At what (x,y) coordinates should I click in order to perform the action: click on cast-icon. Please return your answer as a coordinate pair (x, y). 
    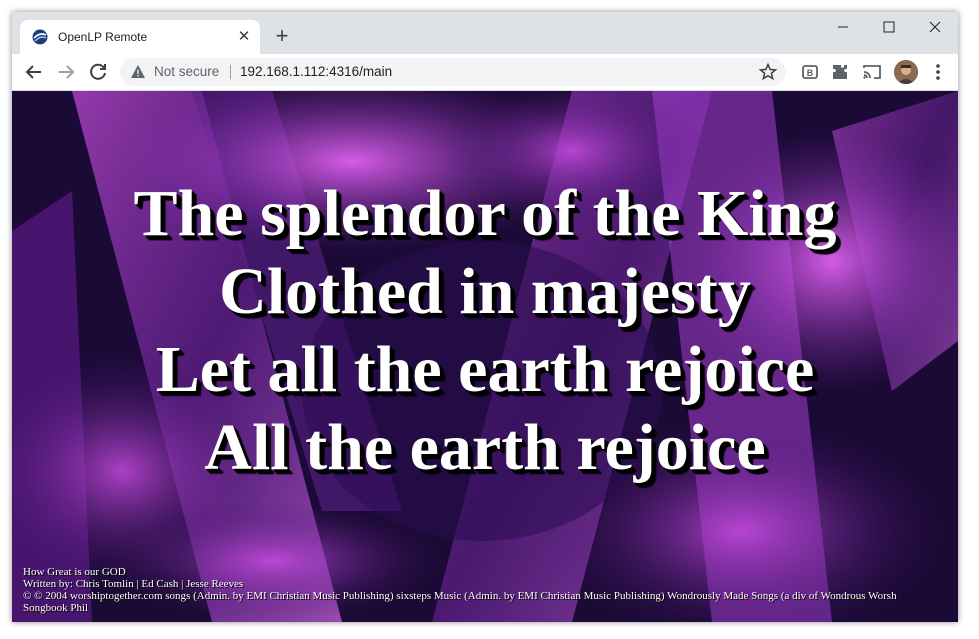
    Looking at the image, I should click on (872, 72).